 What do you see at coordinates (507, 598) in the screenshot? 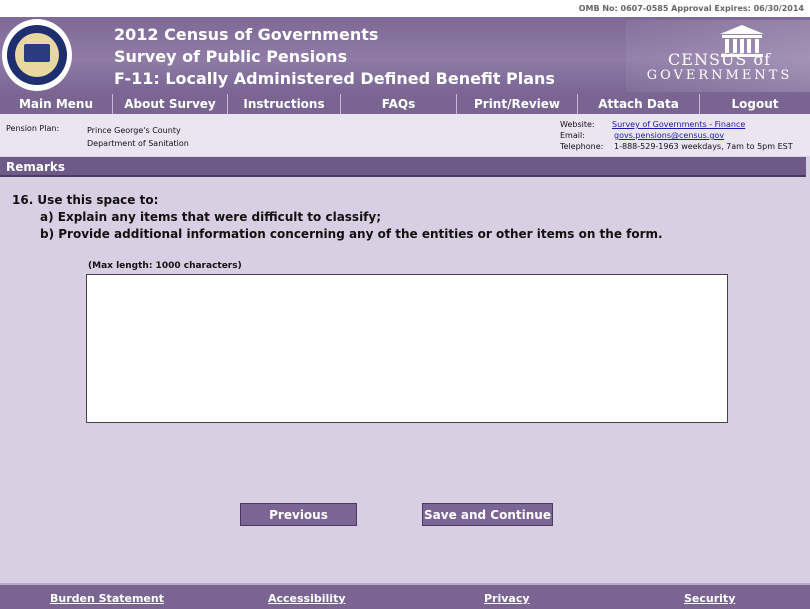
I see `footer-privacy-link: Privacy` at bounding box center [507, 598].